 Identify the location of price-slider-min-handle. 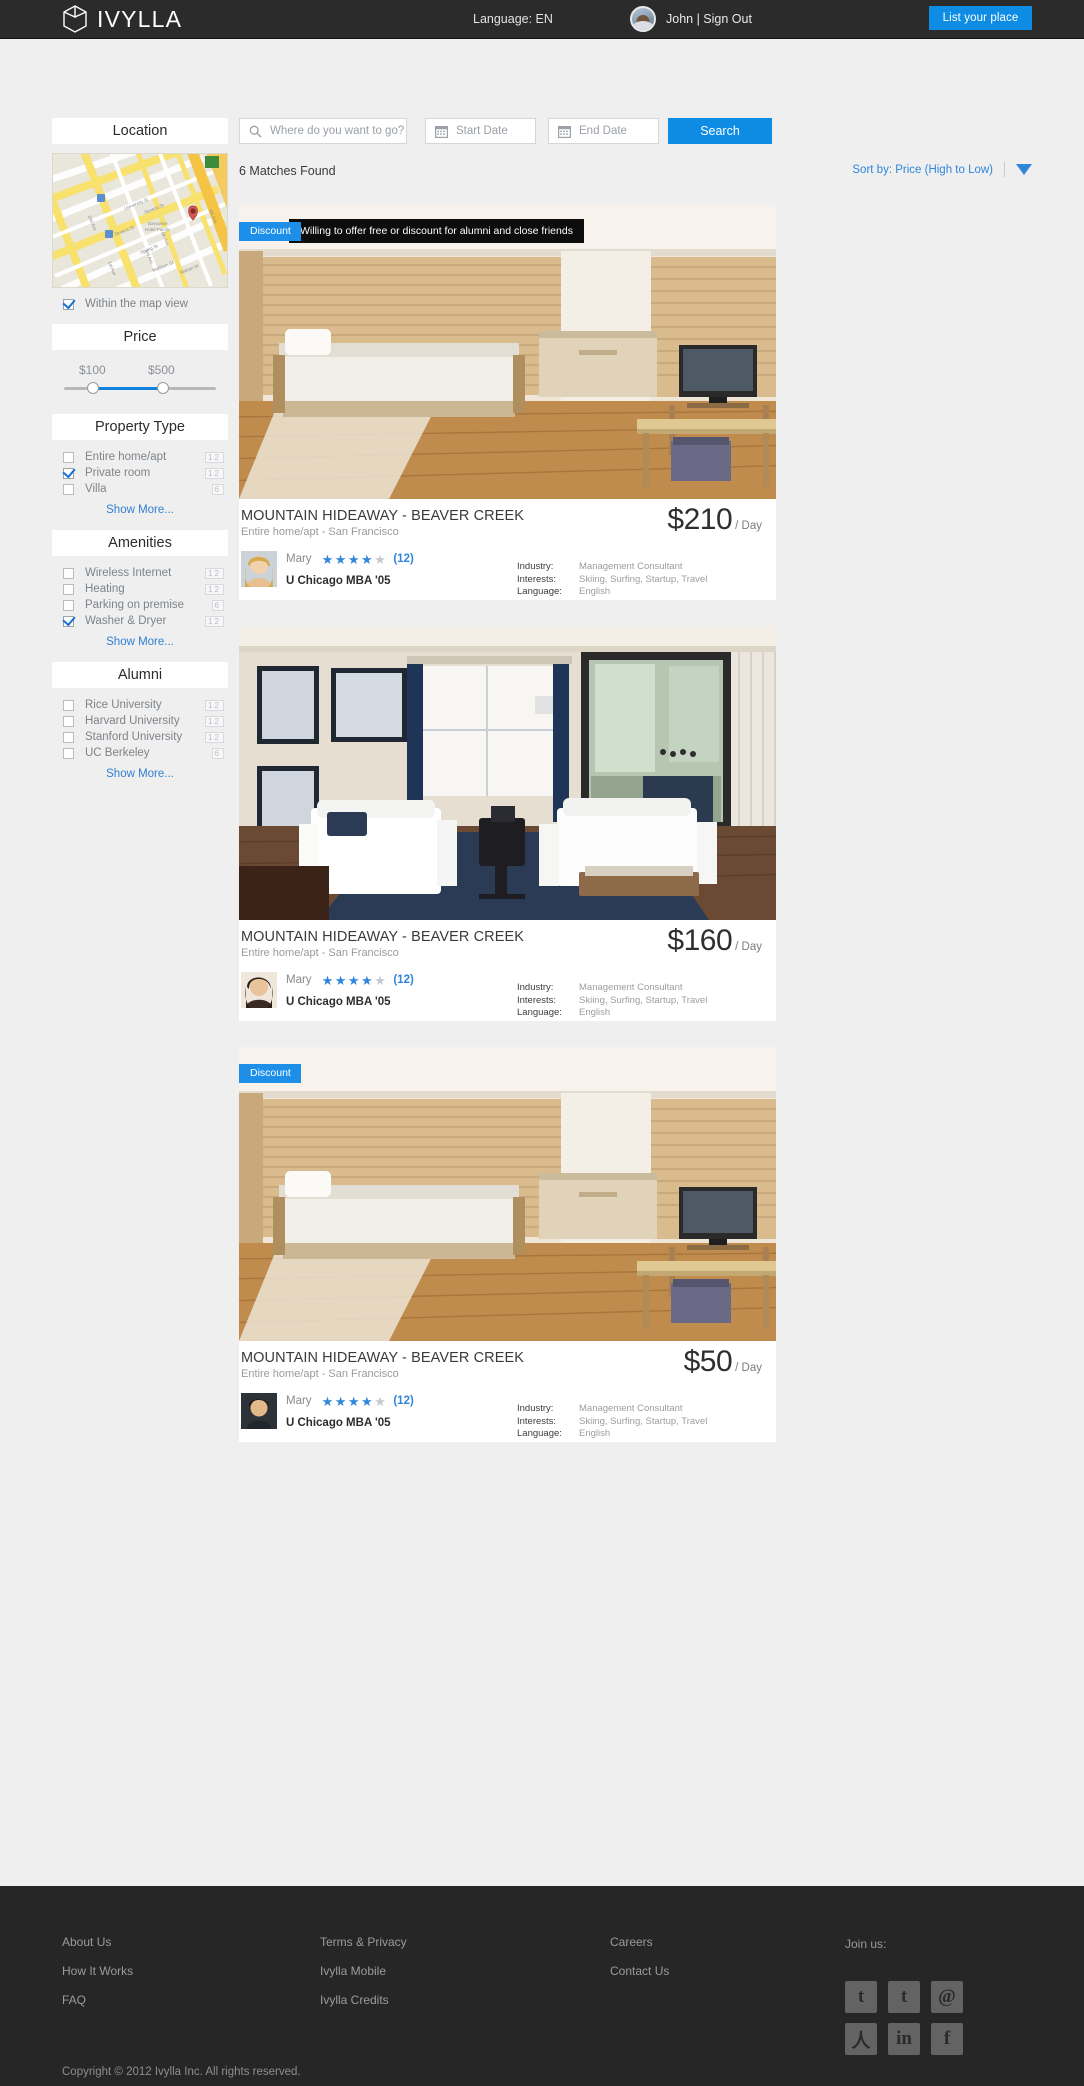
(93, 388).